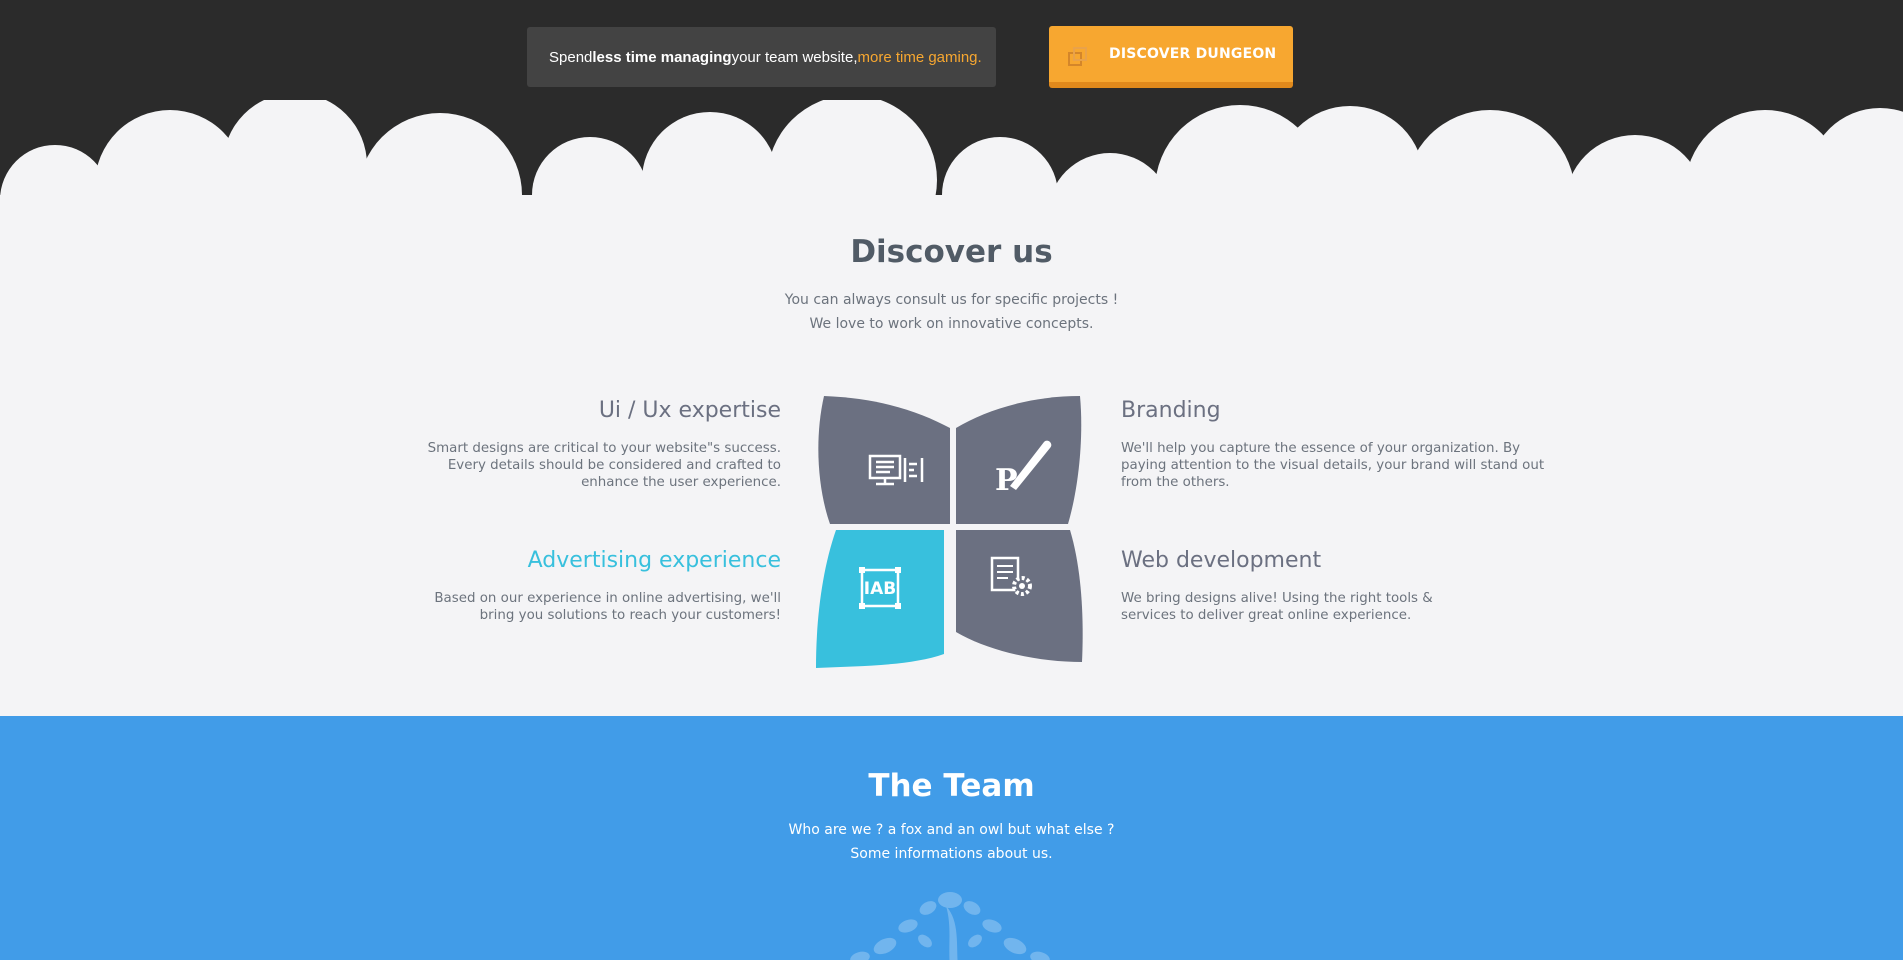 The height and width of the screenshot is (960, 1903). Describe the element at coordinates (1019, 460) in the screenshot. I see `petal-branding: P` at that location.